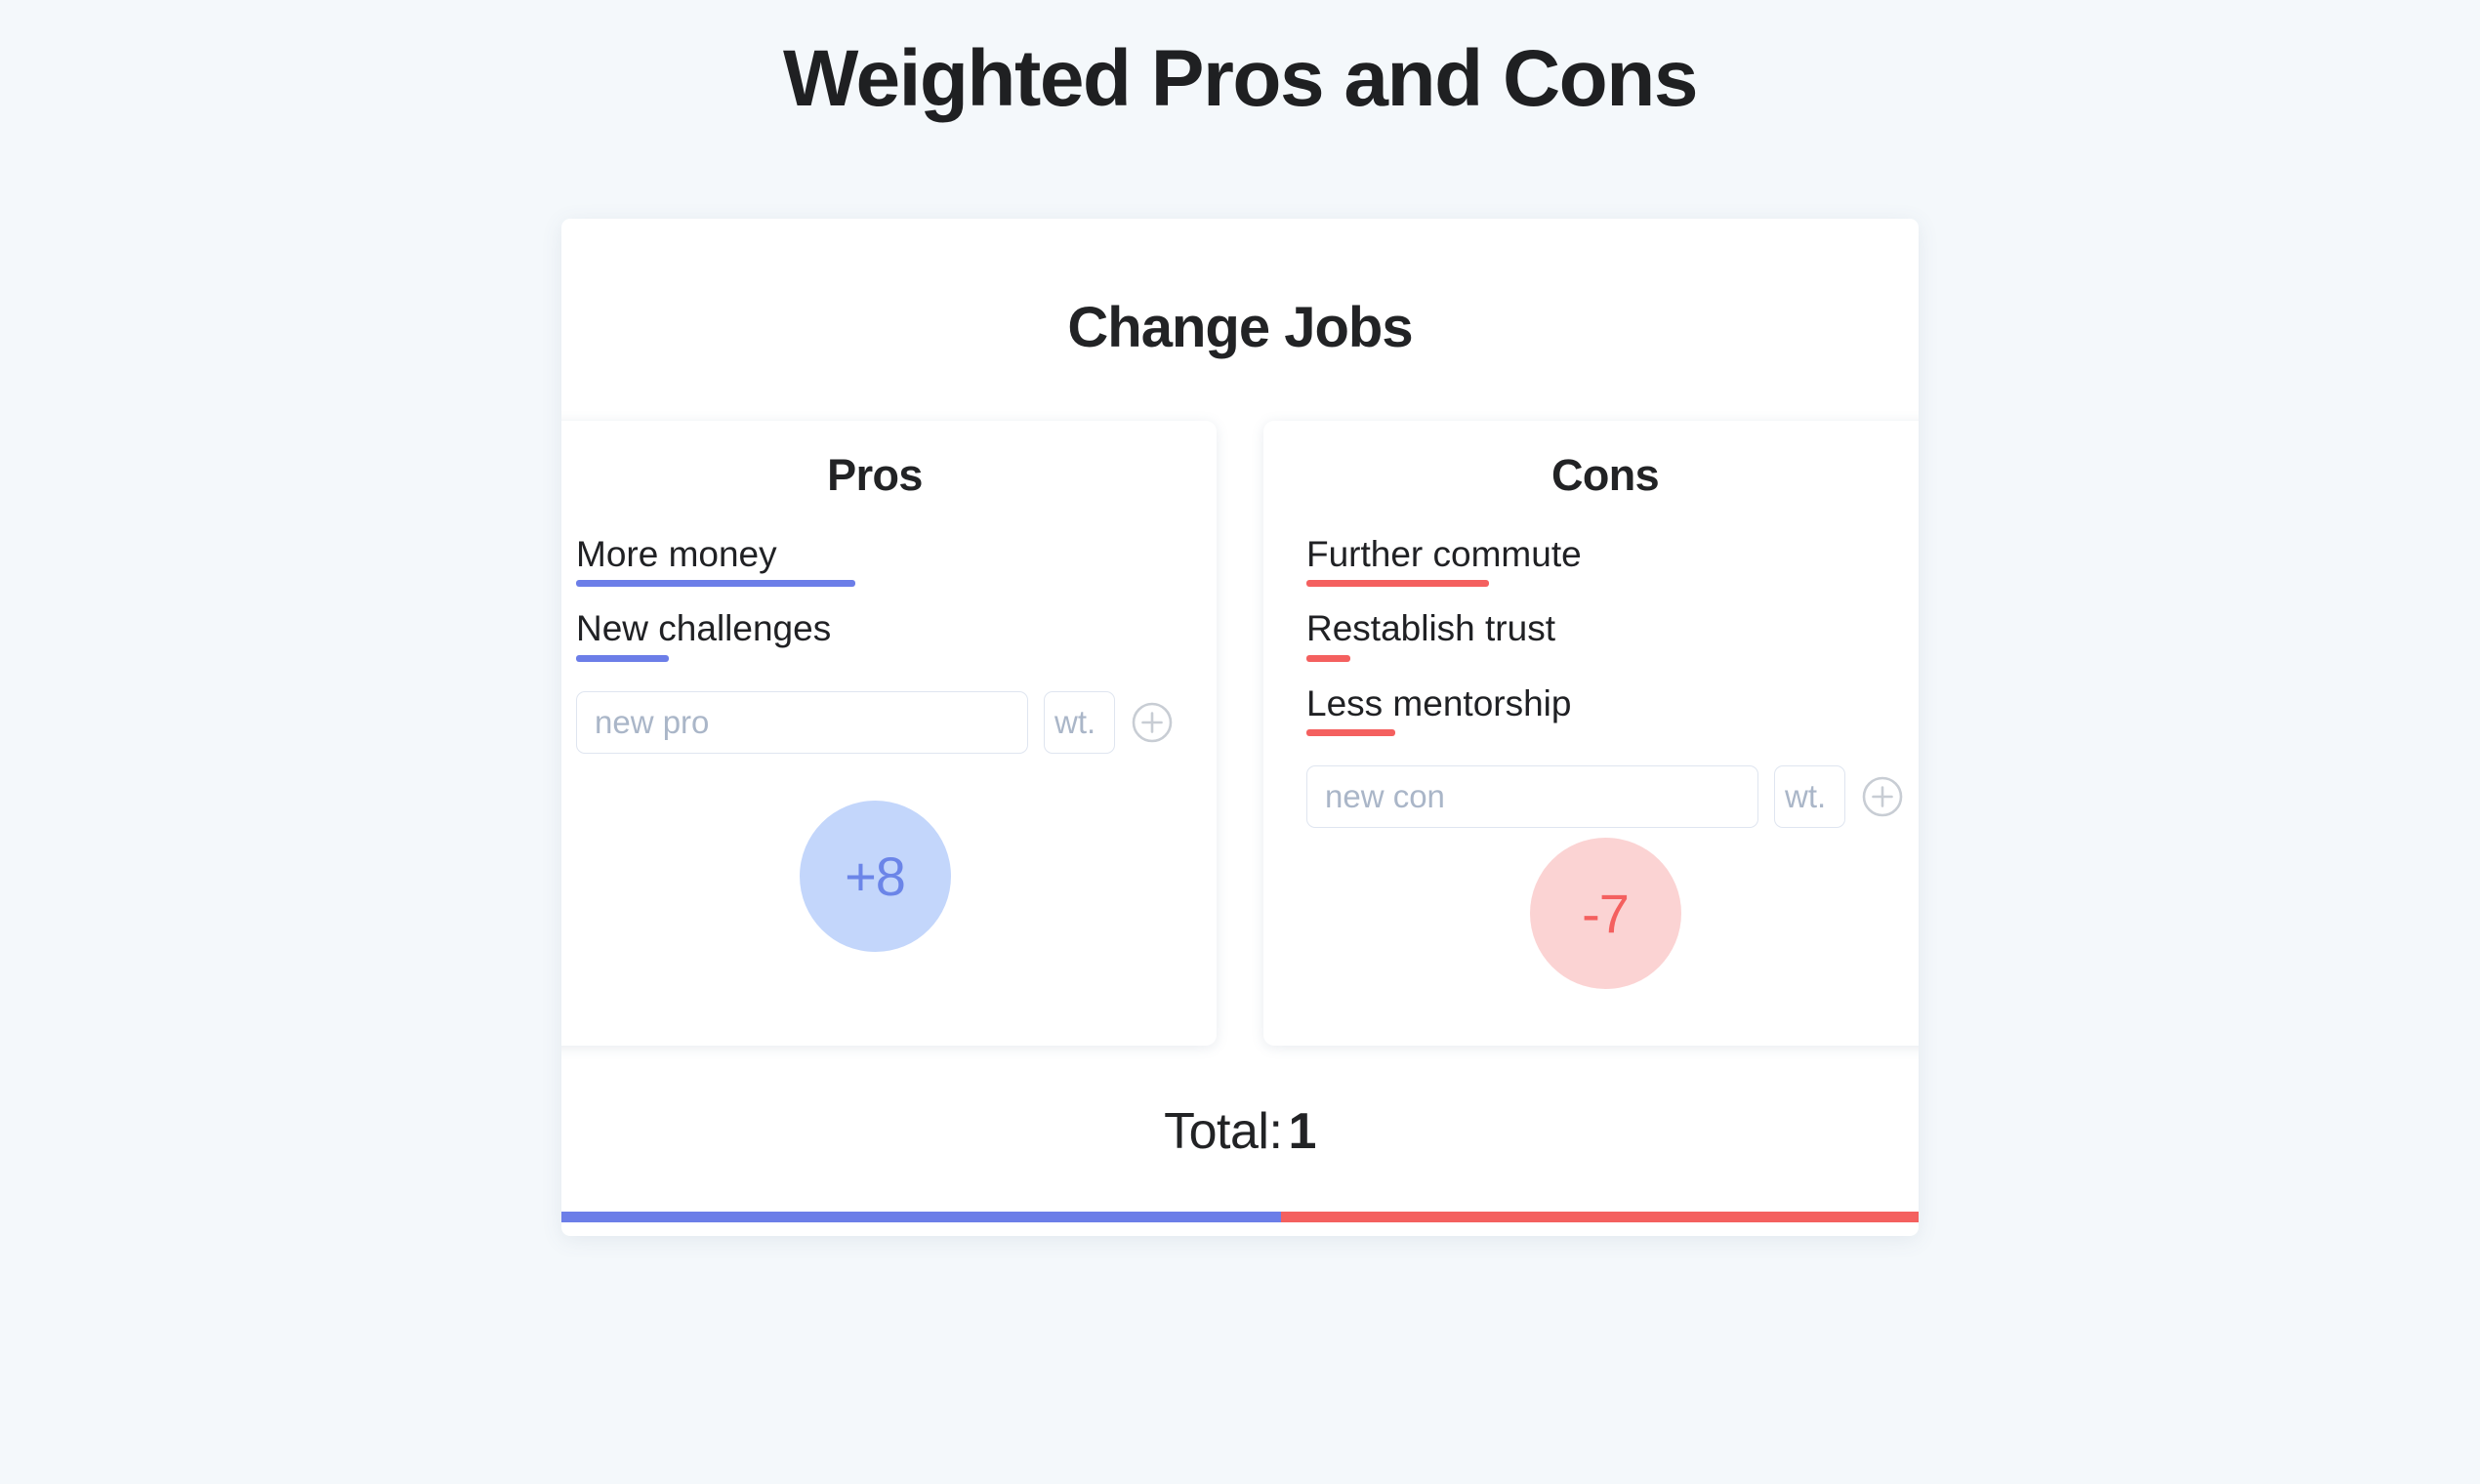  I want to click on cons-score-slot: -7, so click(1605, 918).